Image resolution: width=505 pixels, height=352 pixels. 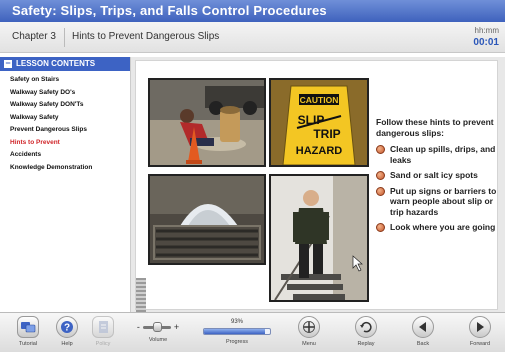 What do you see at coordinates (486, 42) in the screenshot?
I see `timer-value: 00:01` at bounding box center [486, 42].